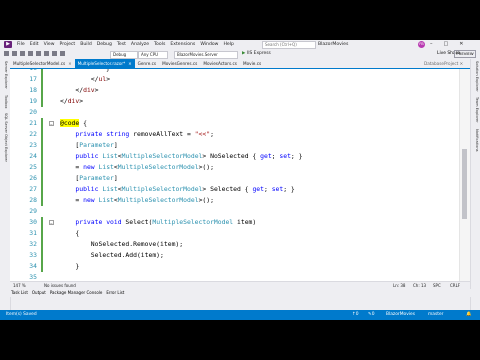  Describe the element at coordinates (21, 314) in the screenshot. I see `save-status: Item(s) Saved` at that location.